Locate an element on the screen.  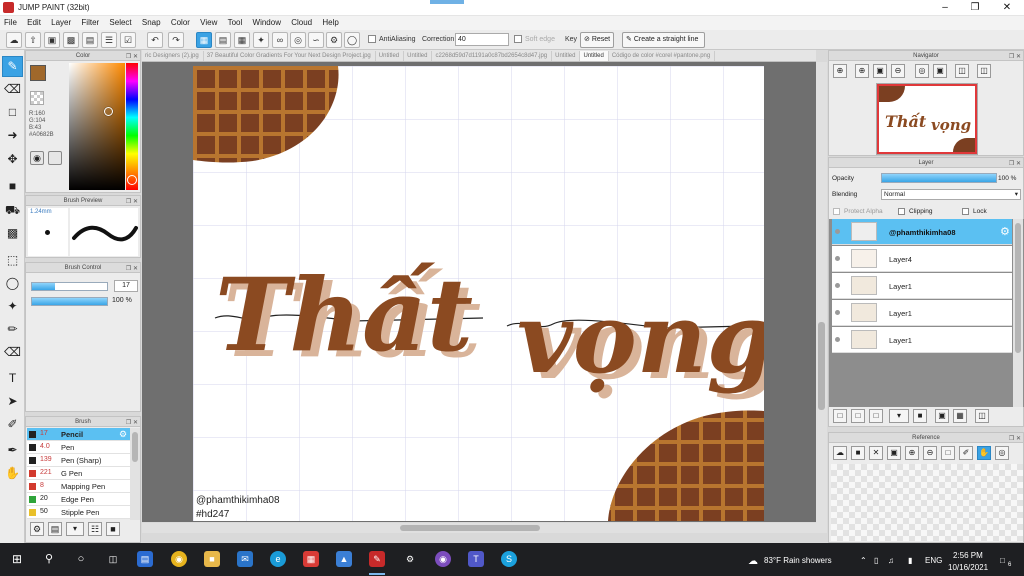
menu-snap: Snap is located at coordinates (151, 21).